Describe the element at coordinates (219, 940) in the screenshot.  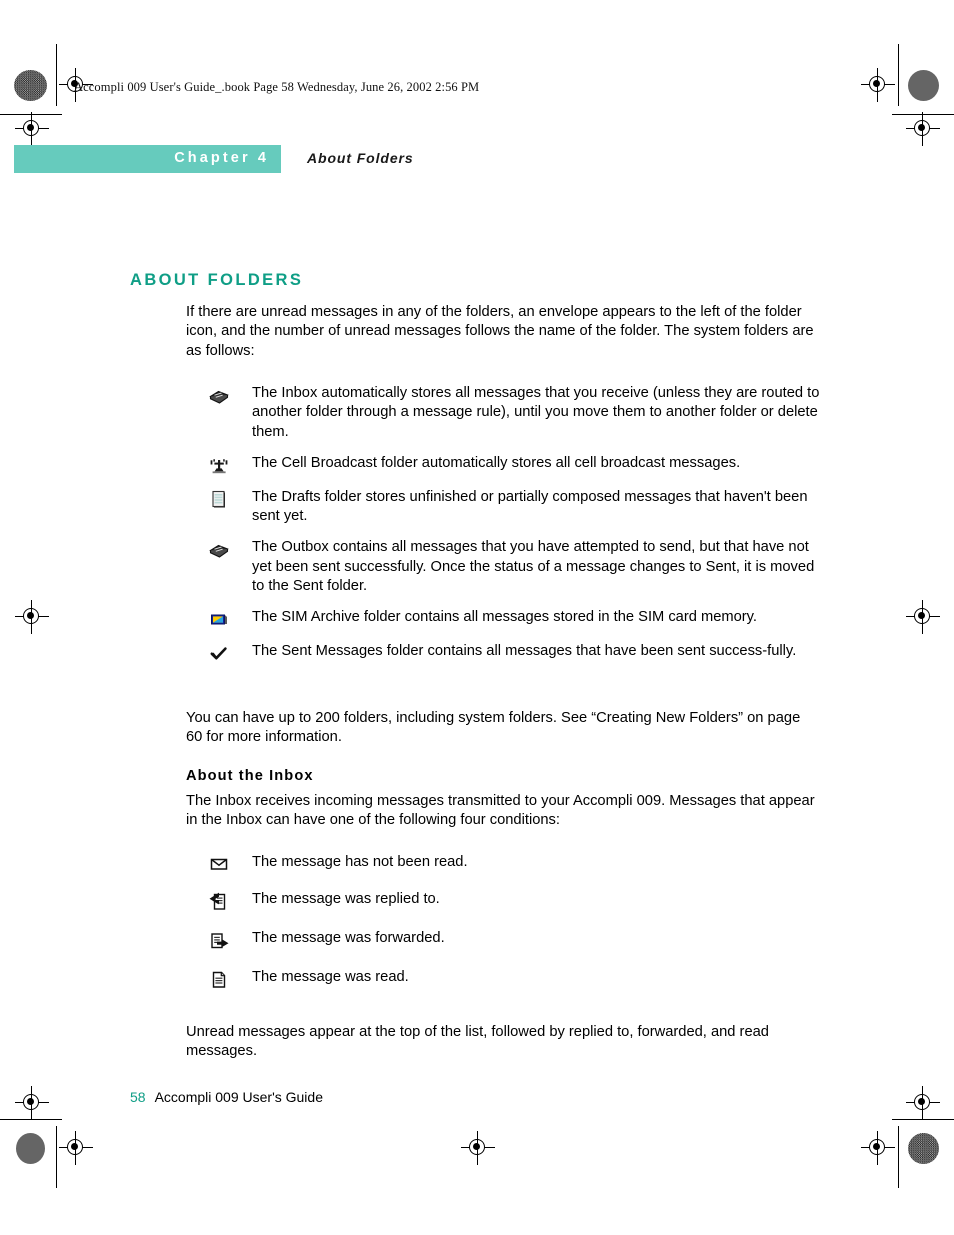
I see `forward-arrow-icon` at that location.